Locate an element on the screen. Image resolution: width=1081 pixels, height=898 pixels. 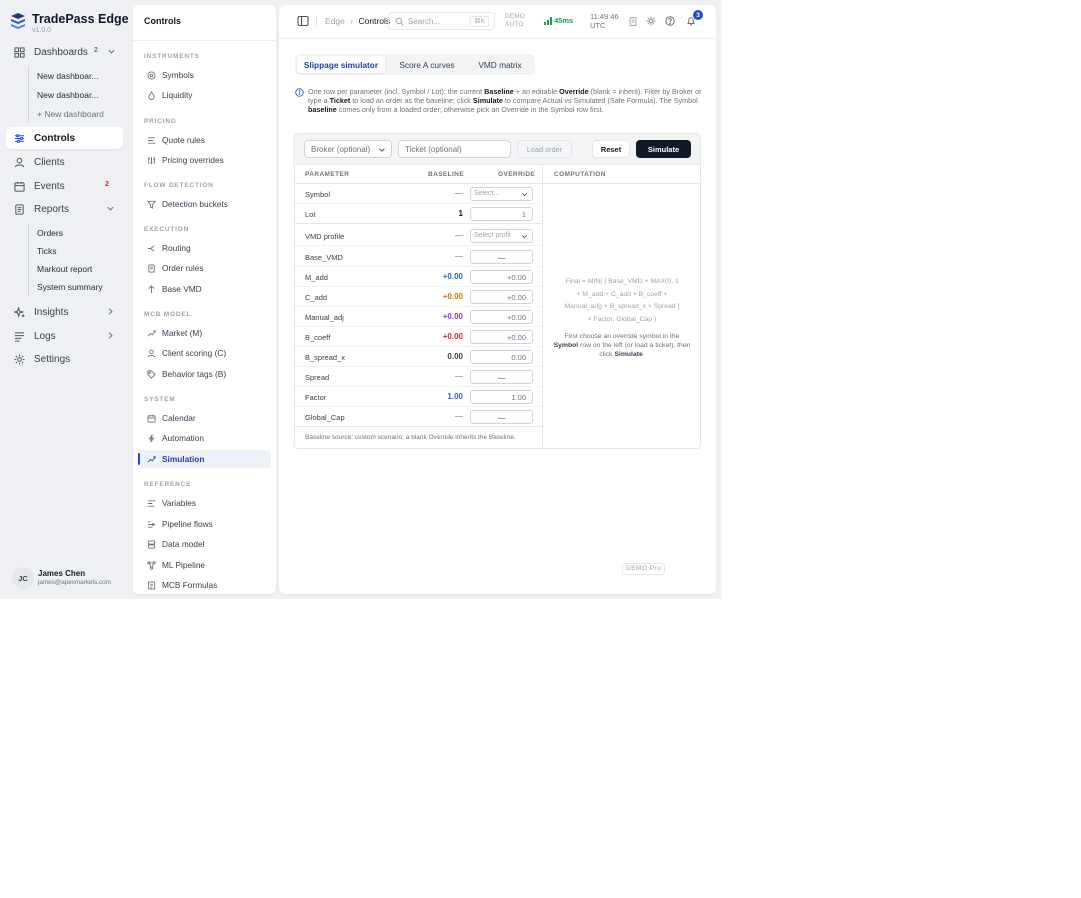
section-instruments: INSTRUMENTS is located at coordinates (172, 56).